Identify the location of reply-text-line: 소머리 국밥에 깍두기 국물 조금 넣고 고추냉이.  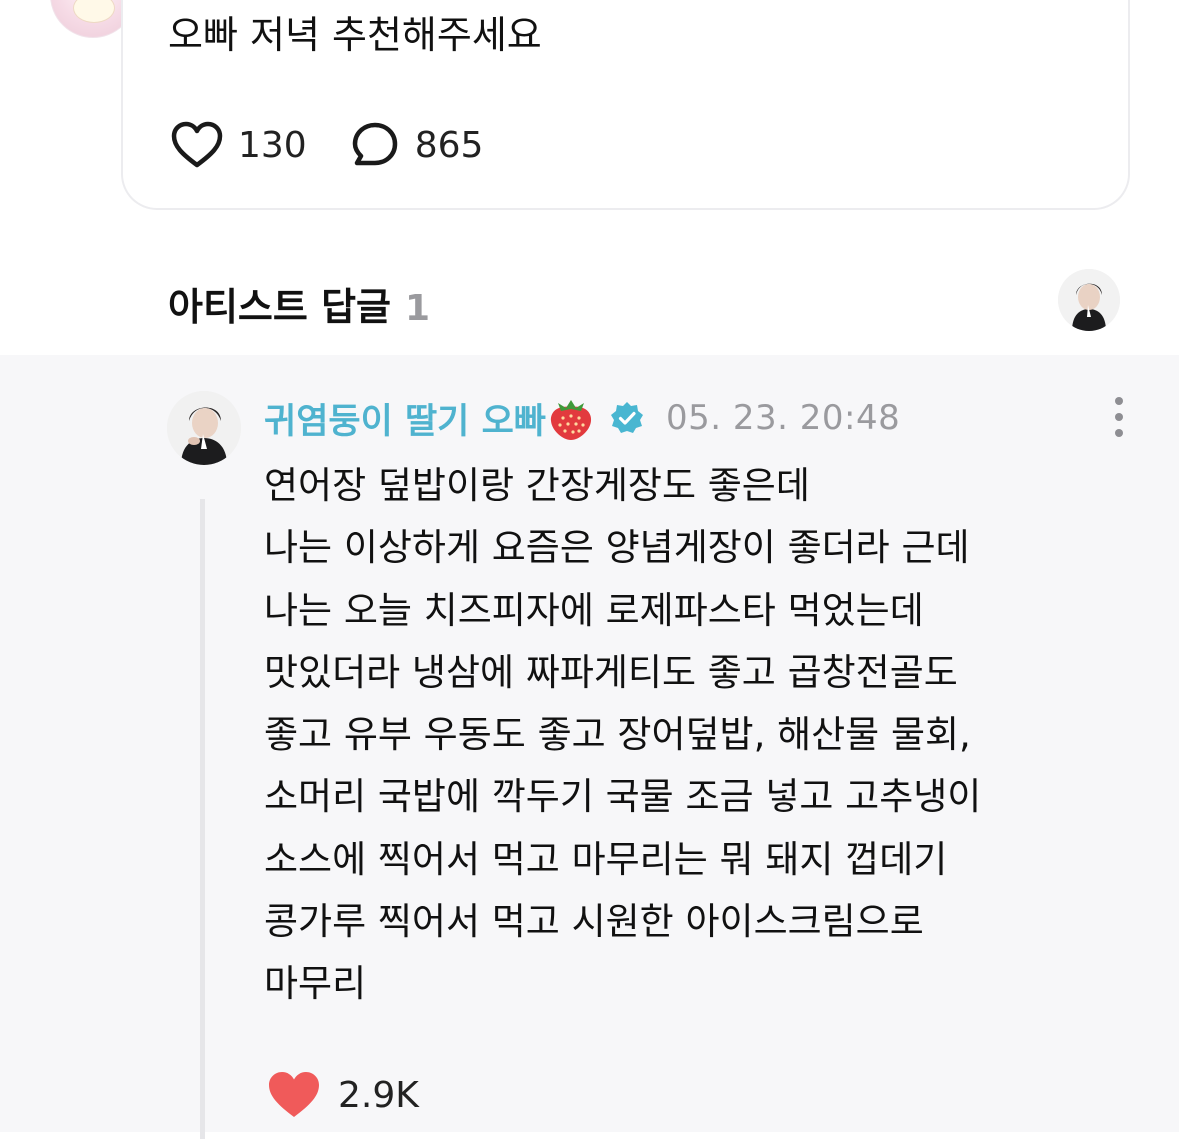
(623, 797).